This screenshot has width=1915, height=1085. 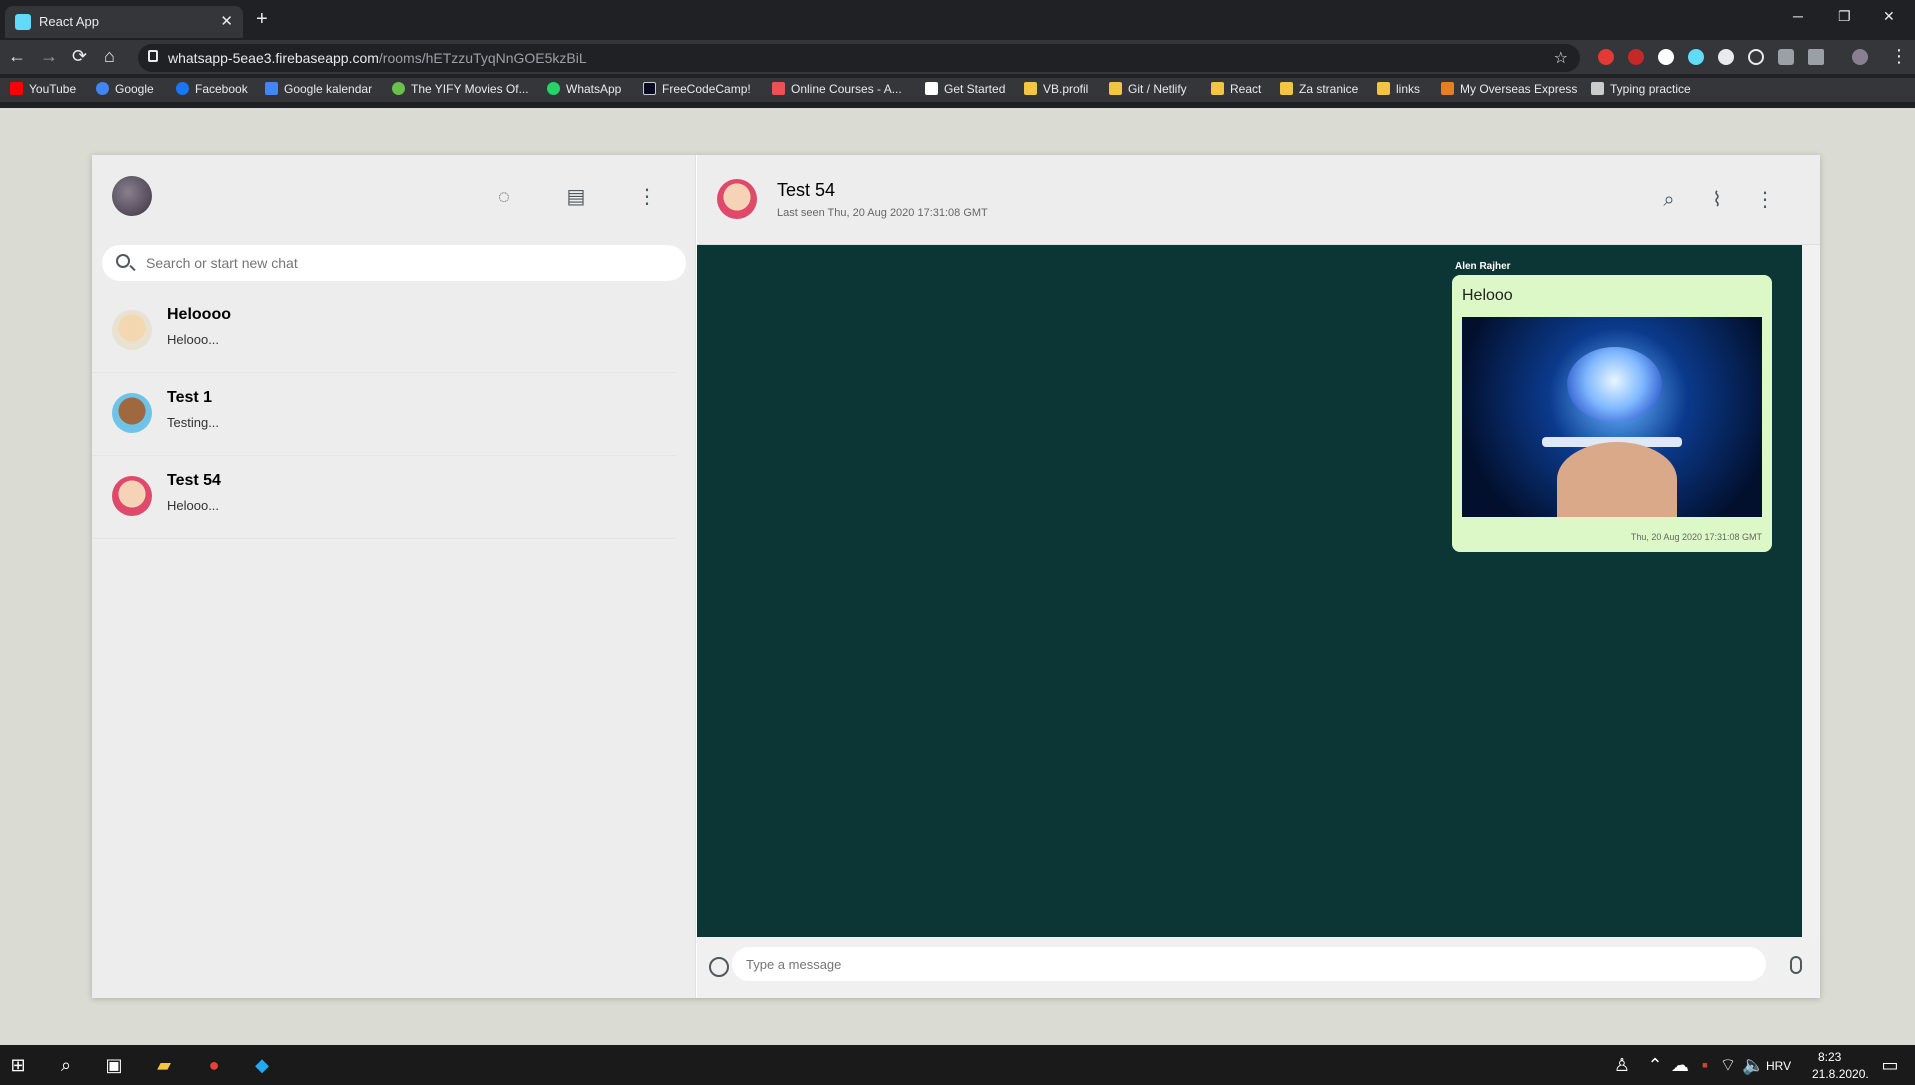 I want to click on bookmark-item: Get Started, so click(x=965, y=89).